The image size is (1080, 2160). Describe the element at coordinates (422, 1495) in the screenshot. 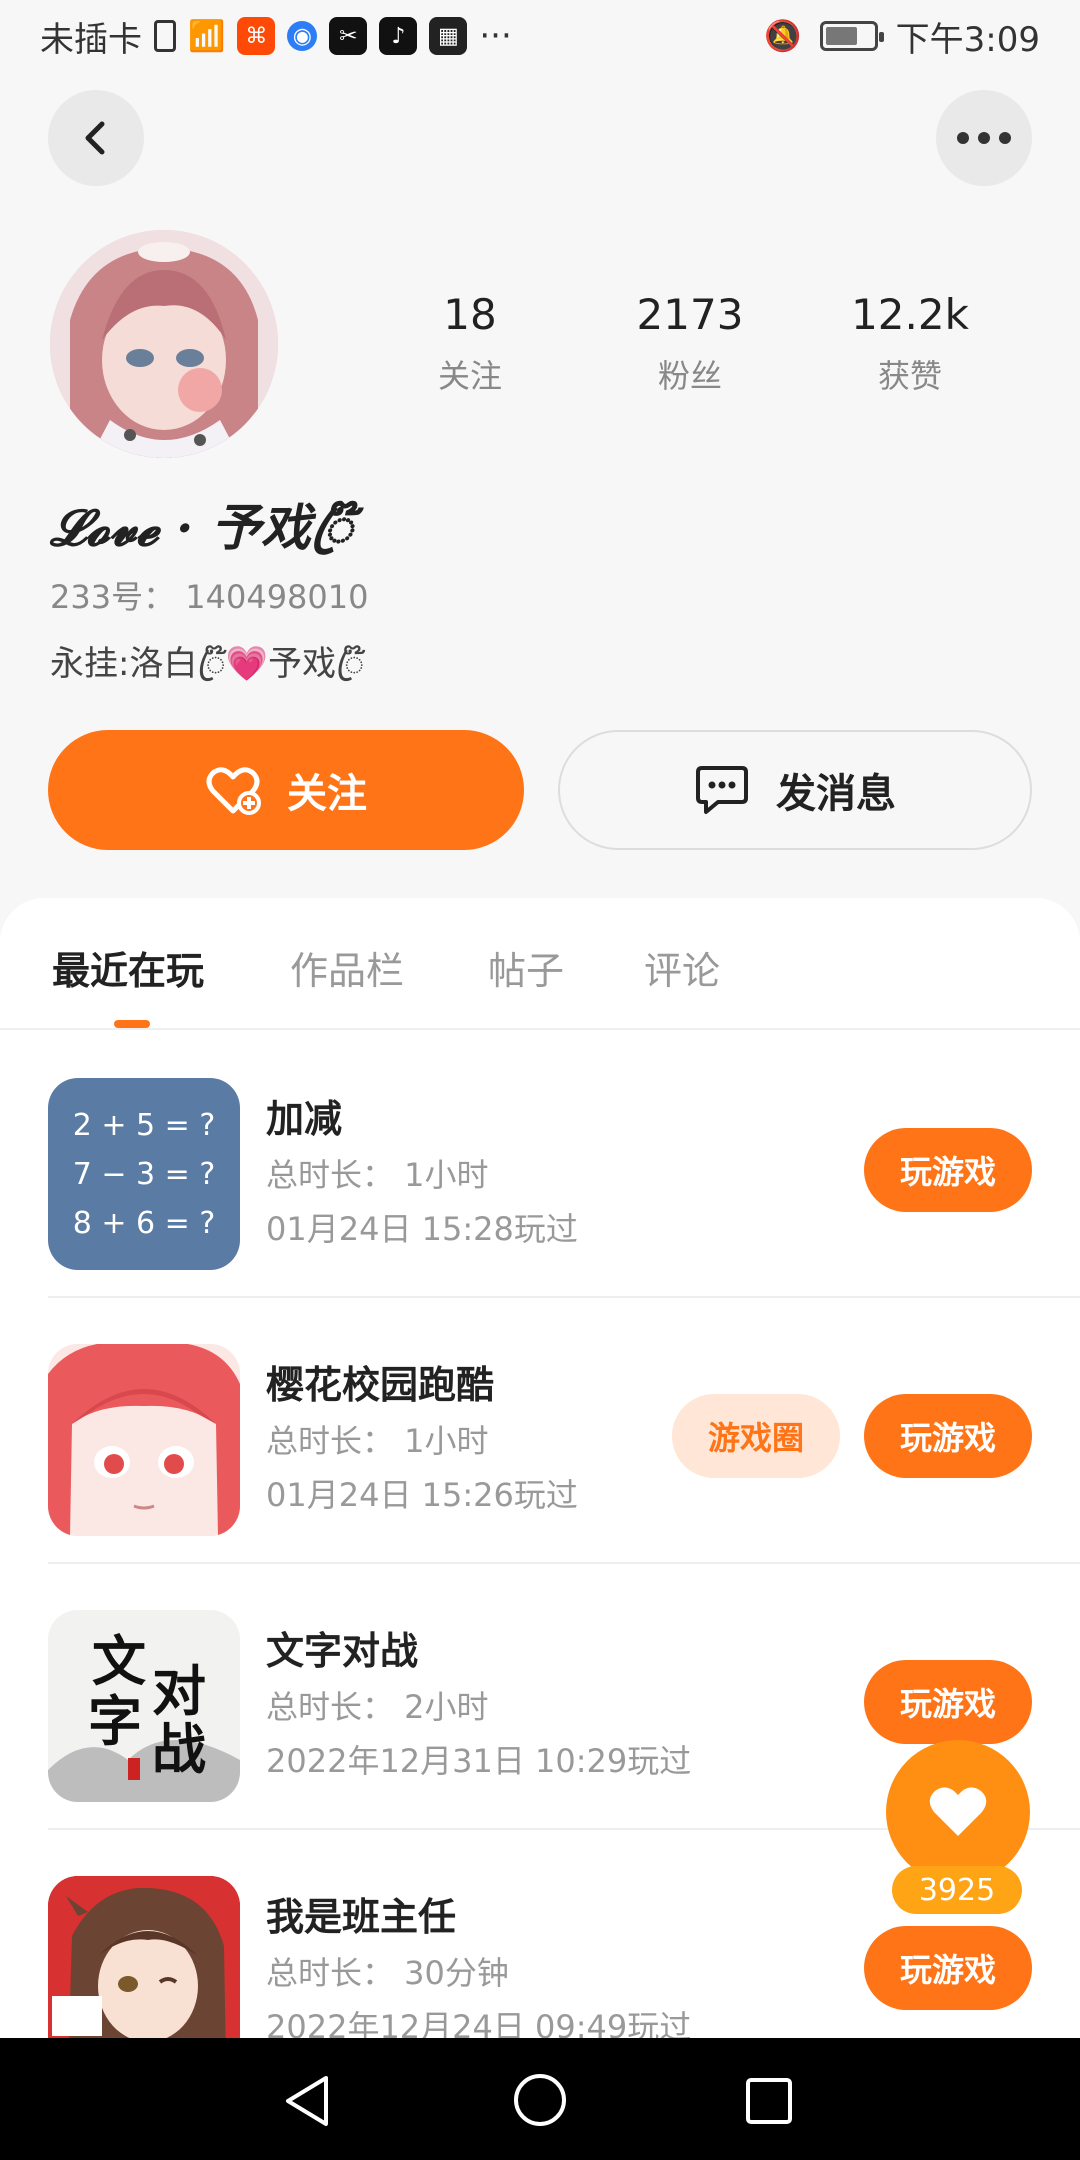

I see `game-last-played: 01月24日 15:26玩过` at that location.